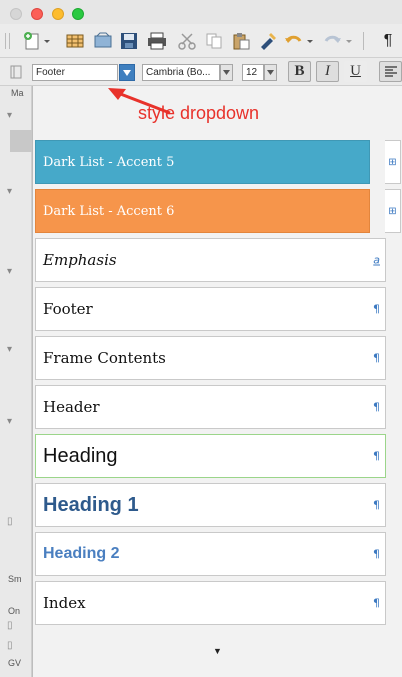  Describe the element at coordinates (75, 72) in the screenshot. I see `style-input: Footer` at that location.